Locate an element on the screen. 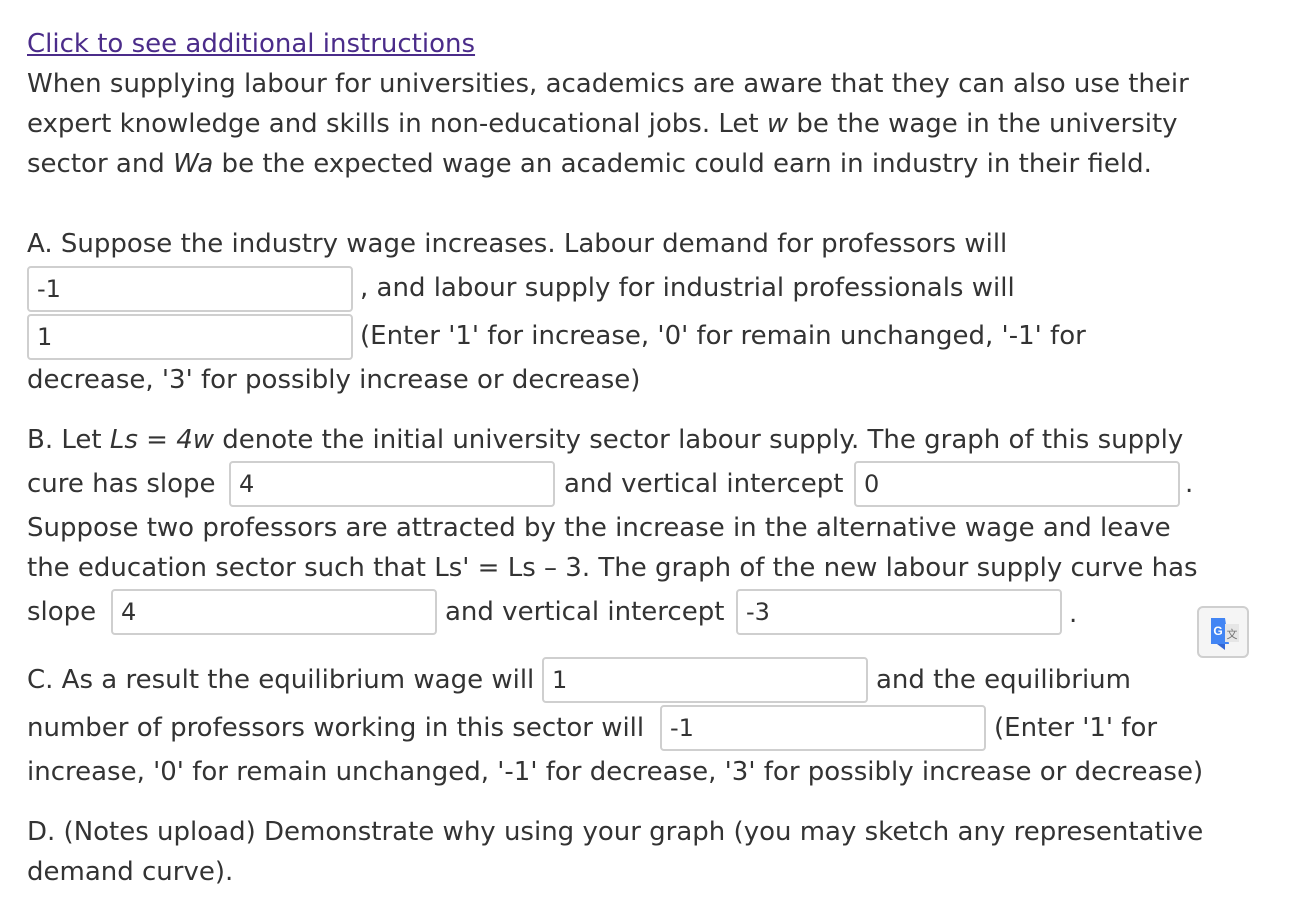 This screenshot has width=1292, height=918. translate-button: G 文 is located at coordinates (1223, 632).